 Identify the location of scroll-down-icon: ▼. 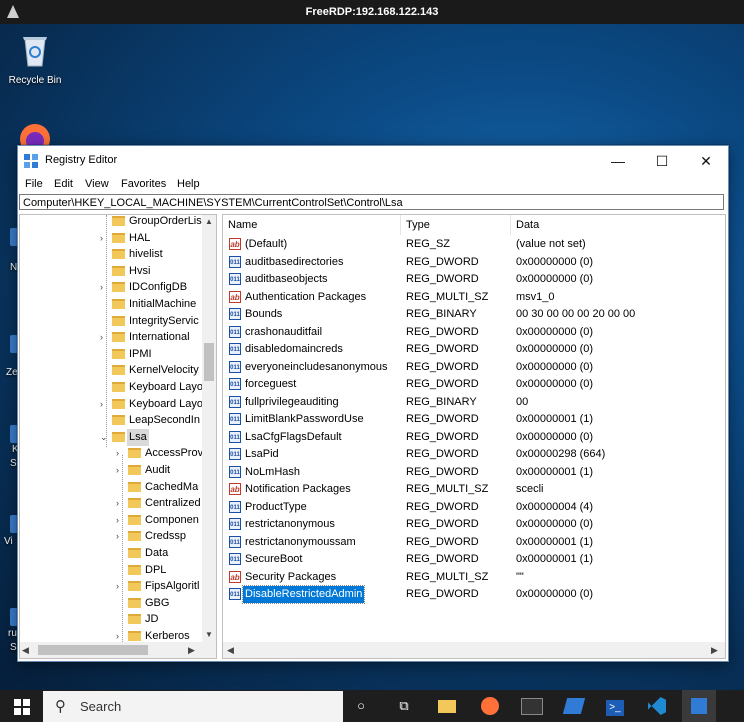
(209, 635).